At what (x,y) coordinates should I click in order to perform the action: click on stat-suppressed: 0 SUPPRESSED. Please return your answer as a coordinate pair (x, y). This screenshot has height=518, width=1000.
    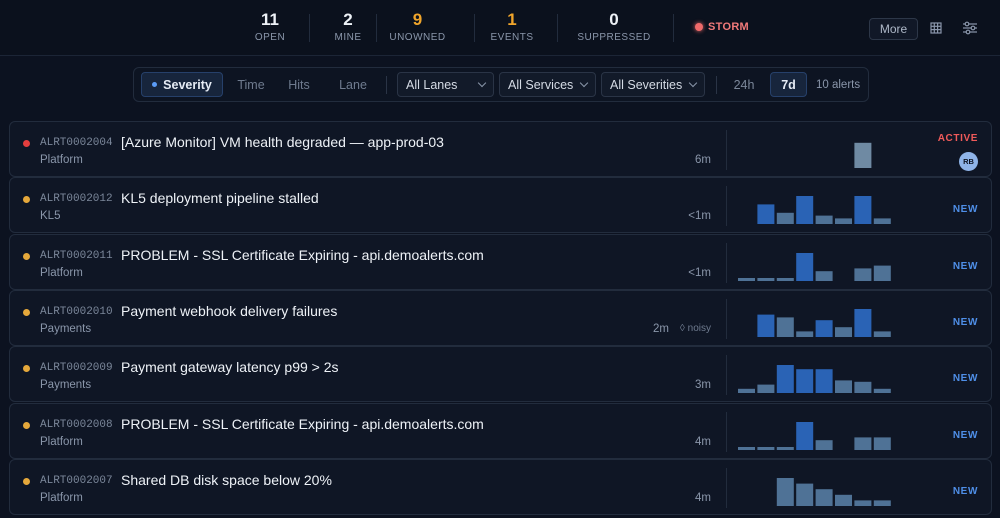
    Looking at the image, I should click on (614, 26).